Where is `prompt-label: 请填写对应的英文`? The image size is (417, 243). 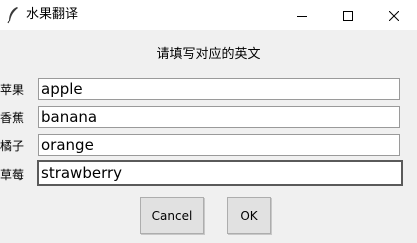
prompt-label: 请填写对应的英文 is located at coordinates (208, 54).